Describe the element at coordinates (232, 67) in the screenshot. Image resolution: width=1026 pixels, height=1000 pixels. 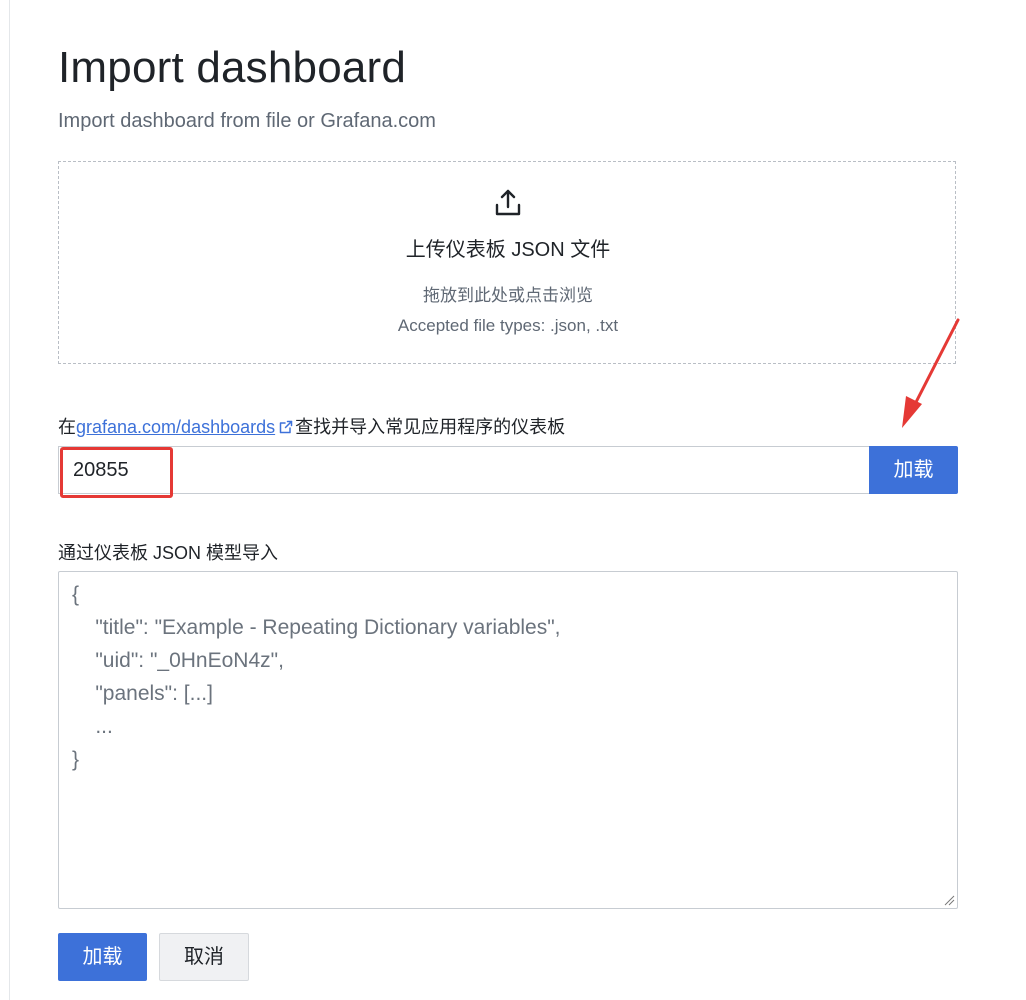
I see `page-title: Import dashboard` at that location.